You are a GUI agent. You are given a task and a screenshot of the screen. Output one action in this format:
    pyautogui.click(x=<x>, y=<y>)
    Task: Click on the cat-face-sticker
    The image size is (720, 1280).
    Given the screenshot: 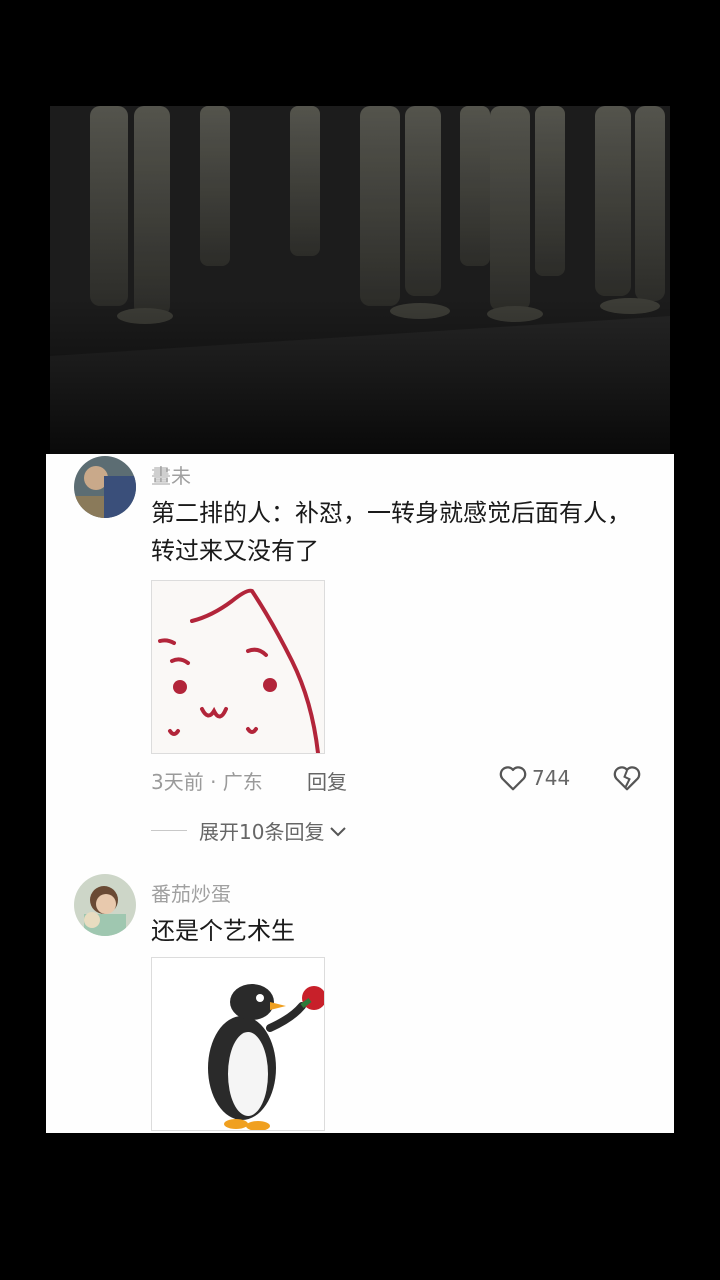 What is the action you would take?
    pyautogui.click(x=238, y=667)
    